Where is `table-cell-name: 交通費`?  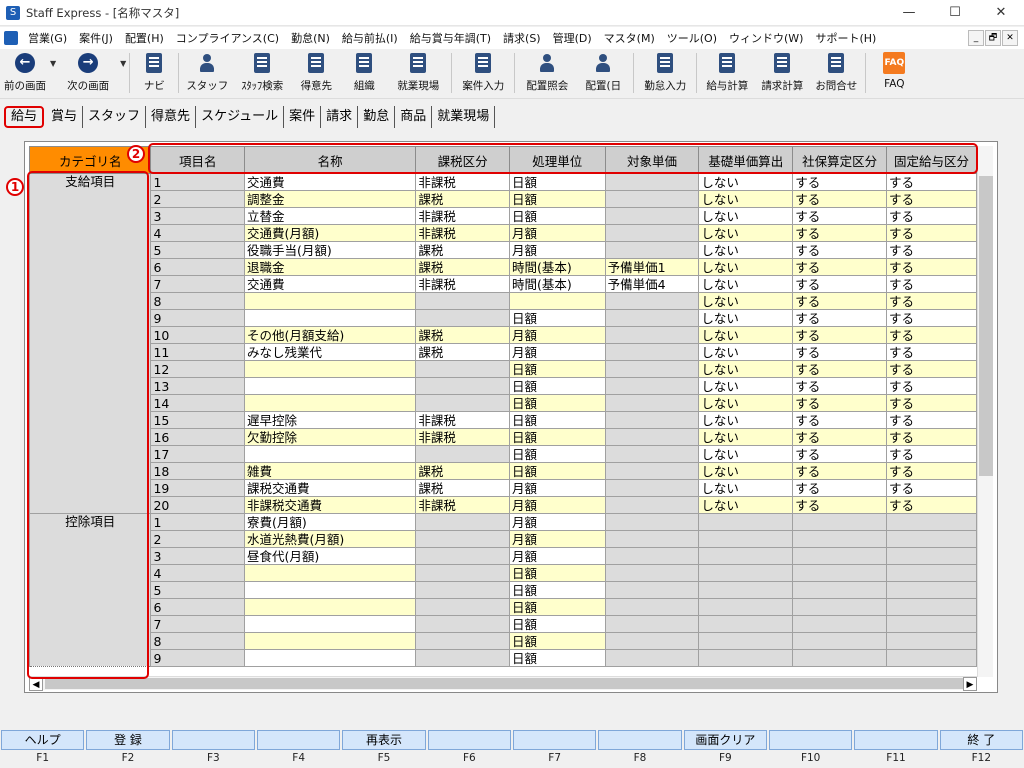 table-cell-name: 交通費 is located at coordinates (330, 182).